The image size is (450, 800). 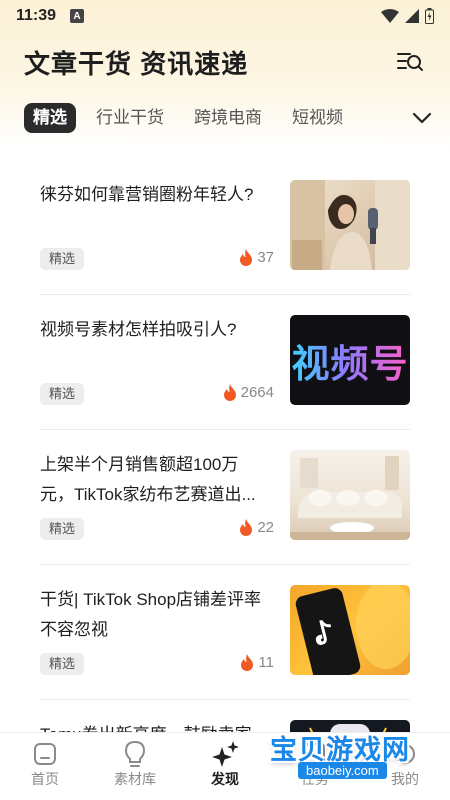 What do you see at coordinates (256, 257) in the screenshot?
I see `view-count: 37` at bounding box center [256, 257].